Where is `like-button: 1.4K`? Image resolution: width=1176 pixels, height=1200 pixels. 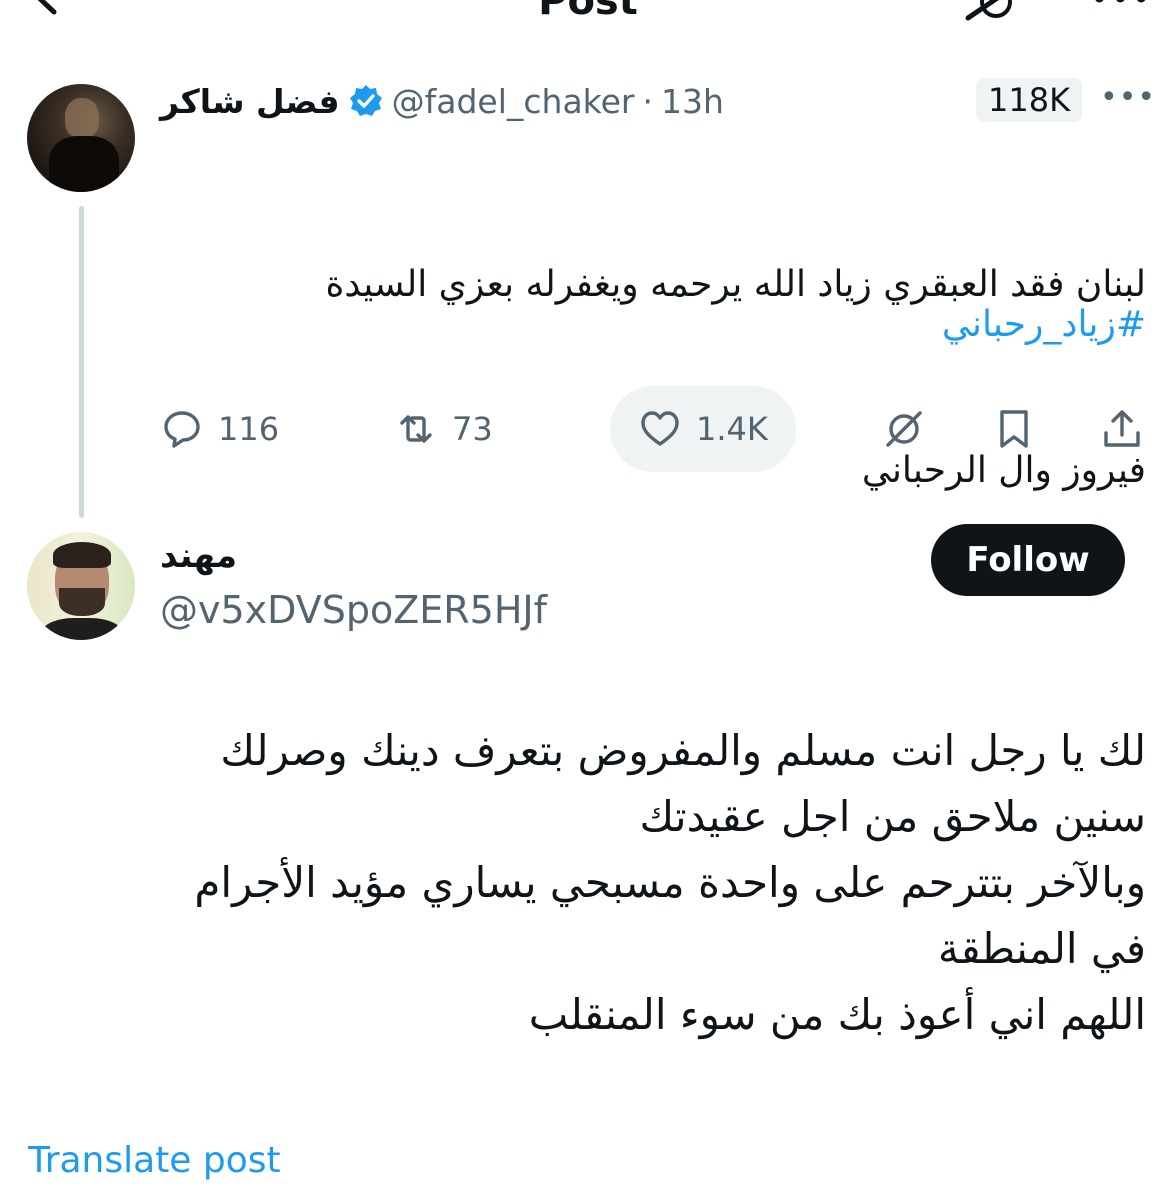 like-button: 1.4K is located at coordinates (703, 429).